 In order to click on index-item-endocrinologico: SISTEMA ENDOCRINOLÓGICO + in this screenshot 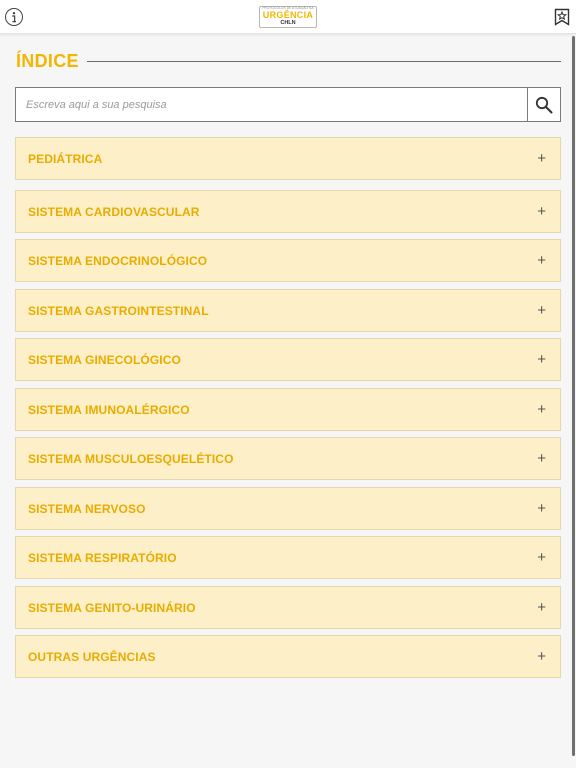, I will do `click(288, 260)`.